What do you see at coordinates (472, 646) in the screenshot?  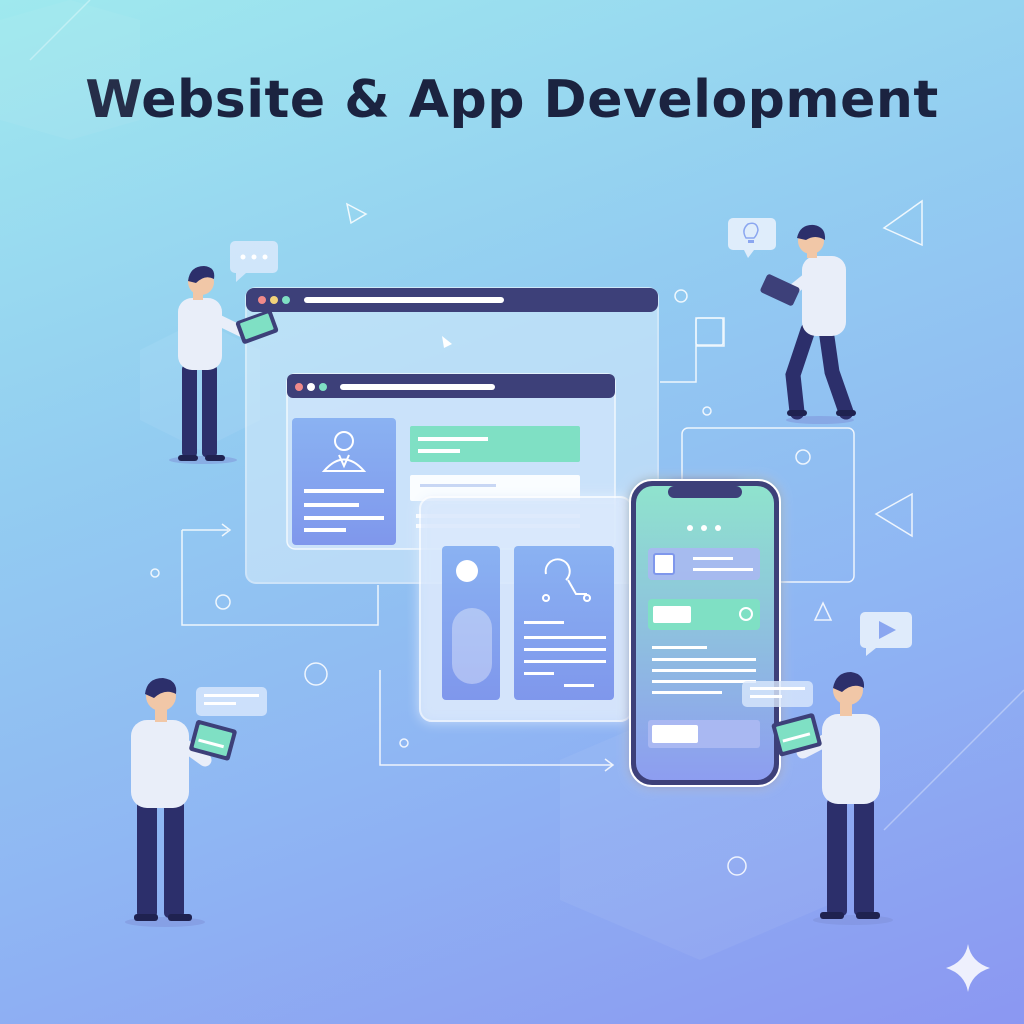 I see `panel-pill` at bounding box center [472, 646].